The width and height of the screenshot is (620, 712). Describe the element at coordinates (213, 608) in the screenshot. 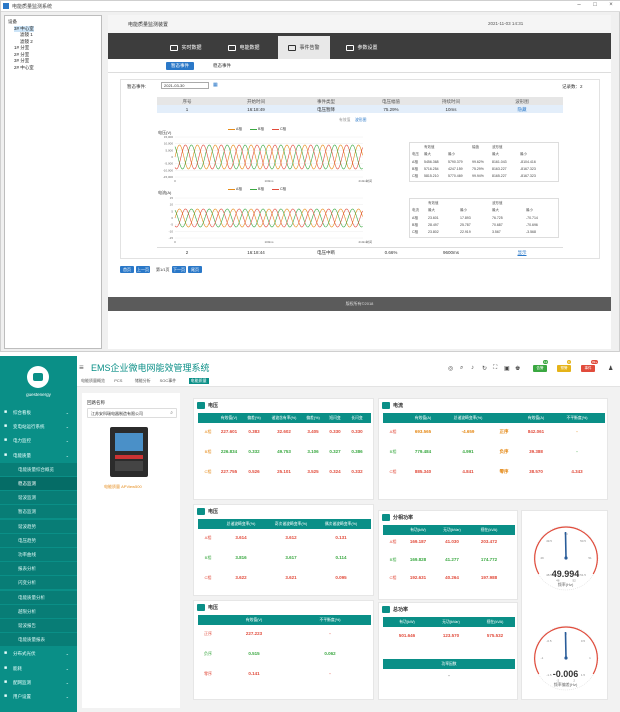

I see `unbalance-title: 电压` at that location.